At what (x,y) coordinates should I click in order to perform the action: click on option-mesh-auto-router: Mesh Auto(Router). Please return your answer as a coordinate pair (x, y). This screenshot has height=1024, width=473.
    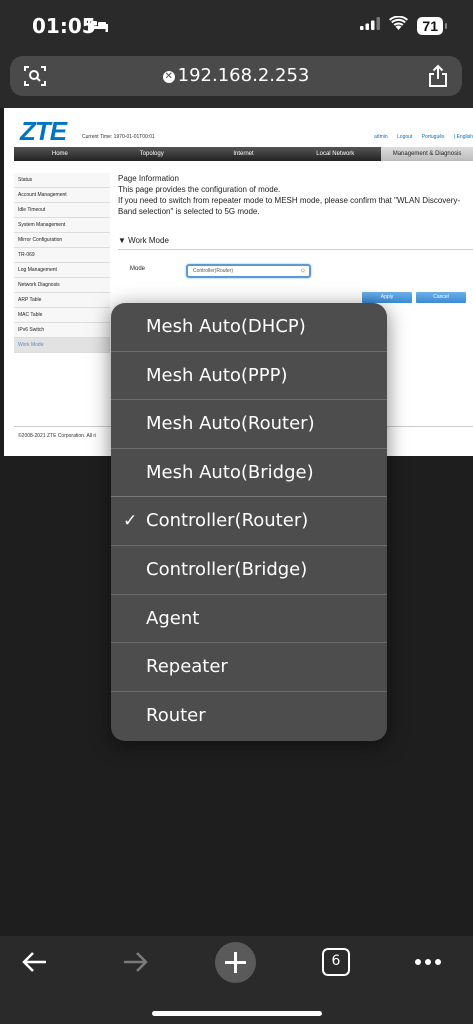
    Looking at the image, I should click on (249, 424).